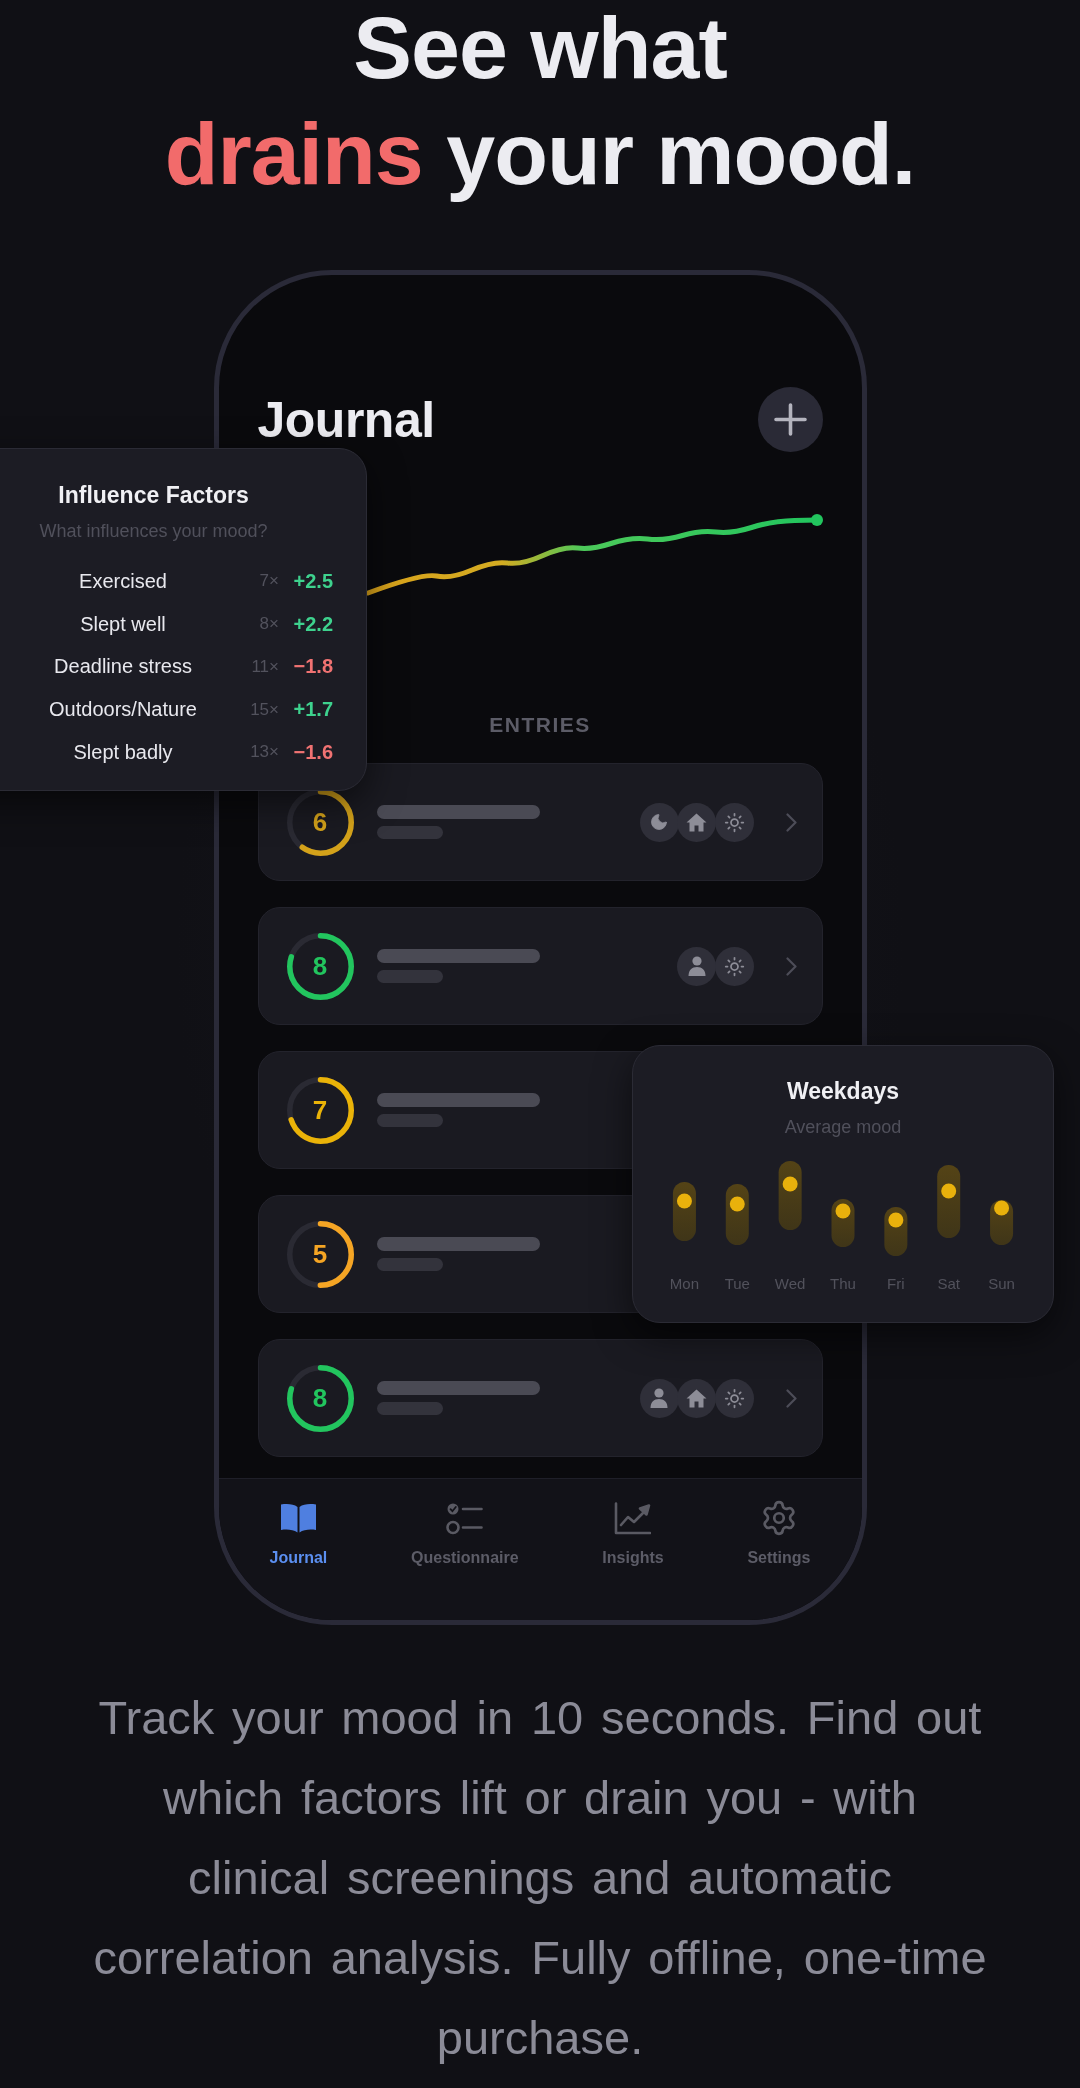 This screenshot has height=2088, width=1080. Describe the element at coordinates (123, 752) in the screenshot. I see `factor-label: Slept badly` at that location.